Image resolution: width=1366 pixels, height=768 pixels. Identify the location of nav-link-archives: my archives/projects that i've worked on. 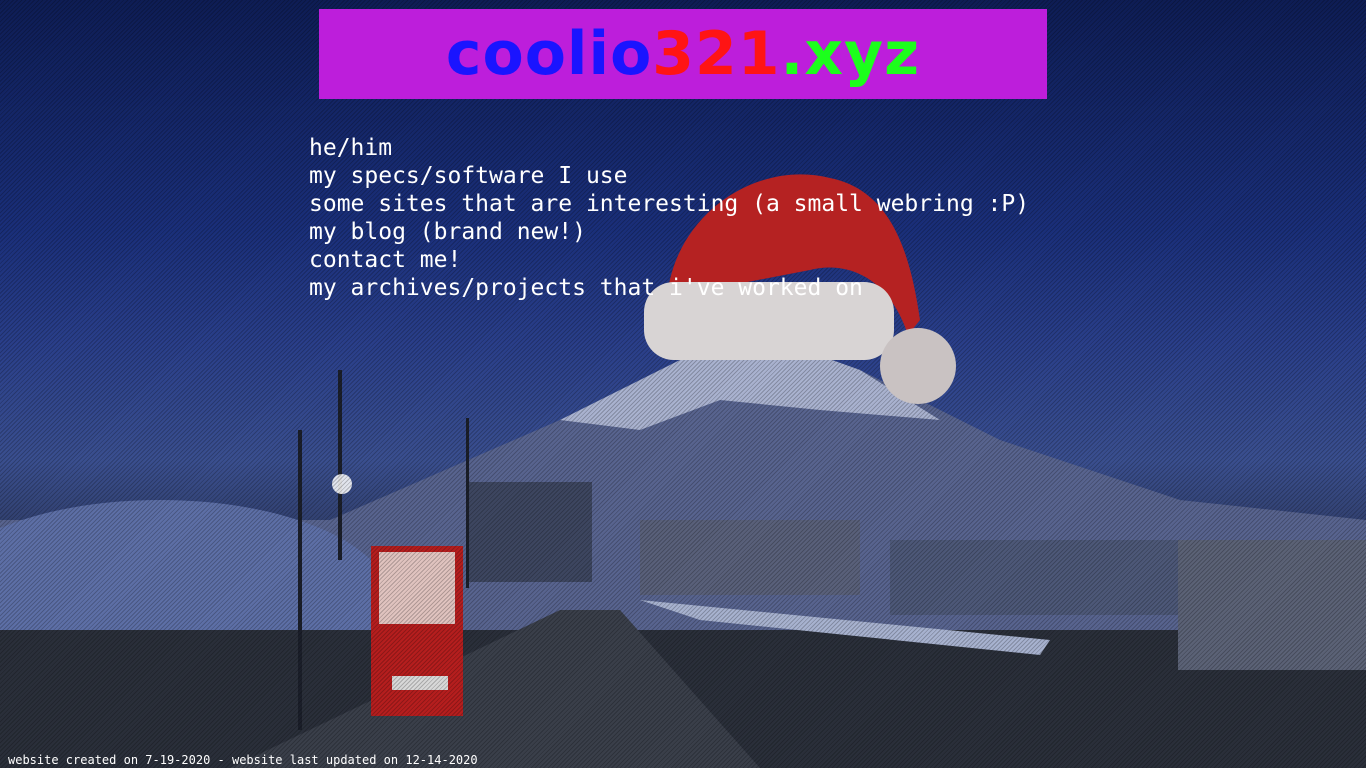
(669, 288).